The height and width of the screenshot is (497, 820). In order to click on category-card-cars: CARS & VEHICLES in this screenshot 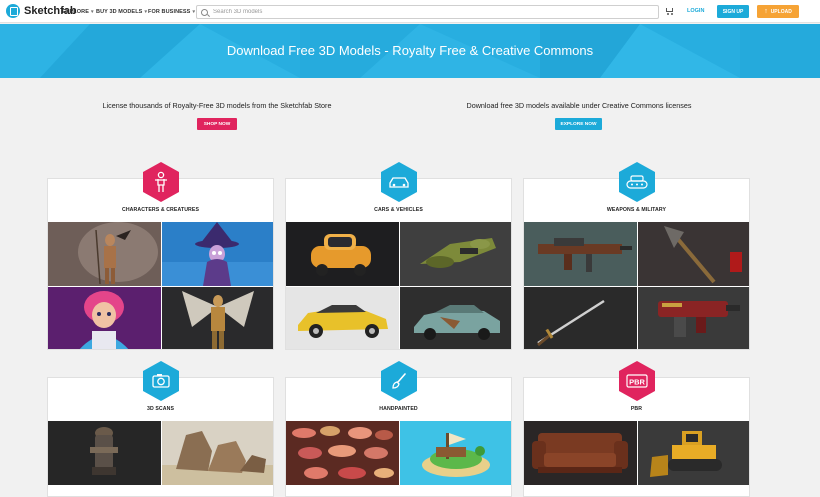, I will do `click(398, 264)`.